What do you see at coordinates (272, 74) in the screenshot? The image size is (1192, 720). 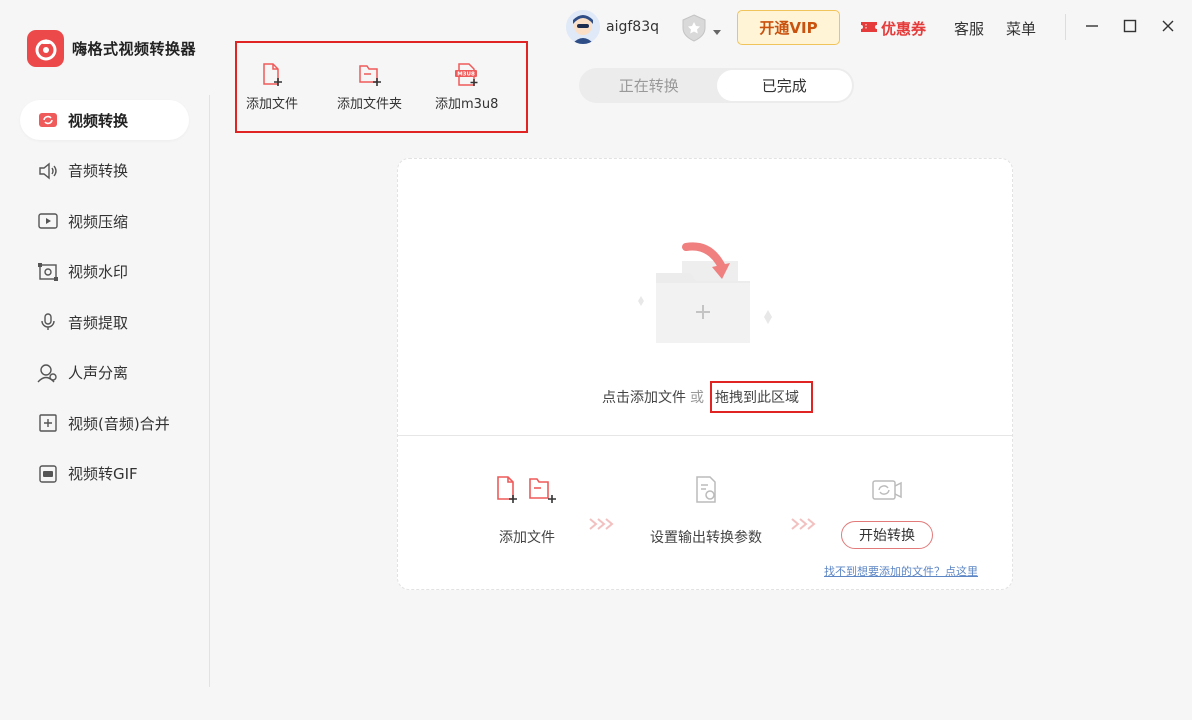 I see `add-file-icon` at bounding box center [272, 74].